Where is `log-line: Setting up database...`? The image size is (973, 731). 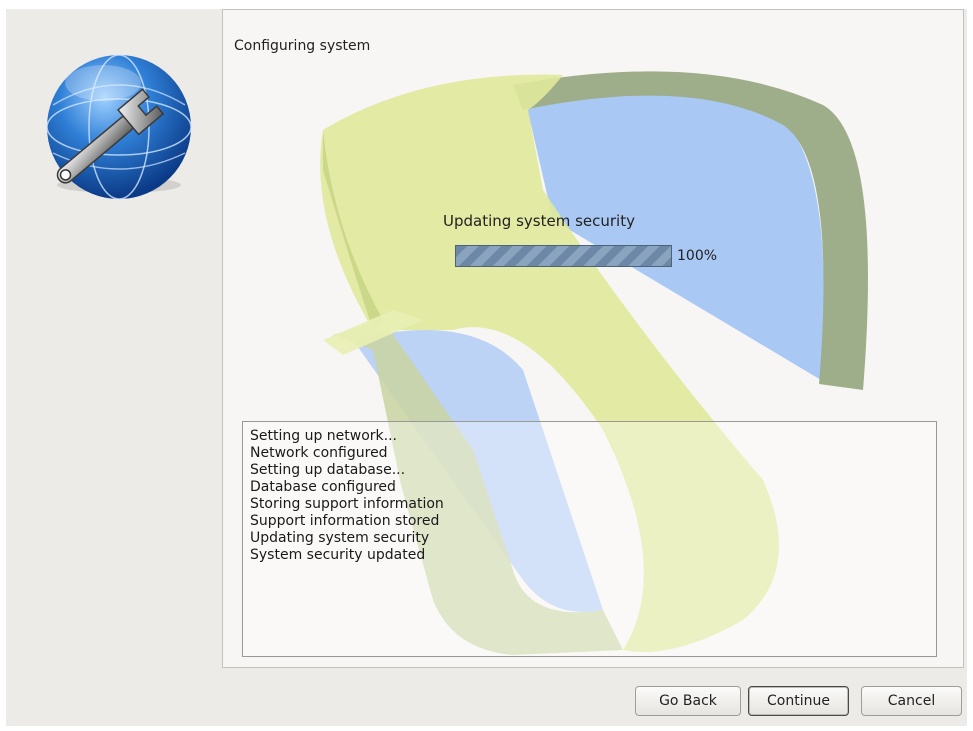 log-line: Setting up database... is located at coordinates (328, 470).